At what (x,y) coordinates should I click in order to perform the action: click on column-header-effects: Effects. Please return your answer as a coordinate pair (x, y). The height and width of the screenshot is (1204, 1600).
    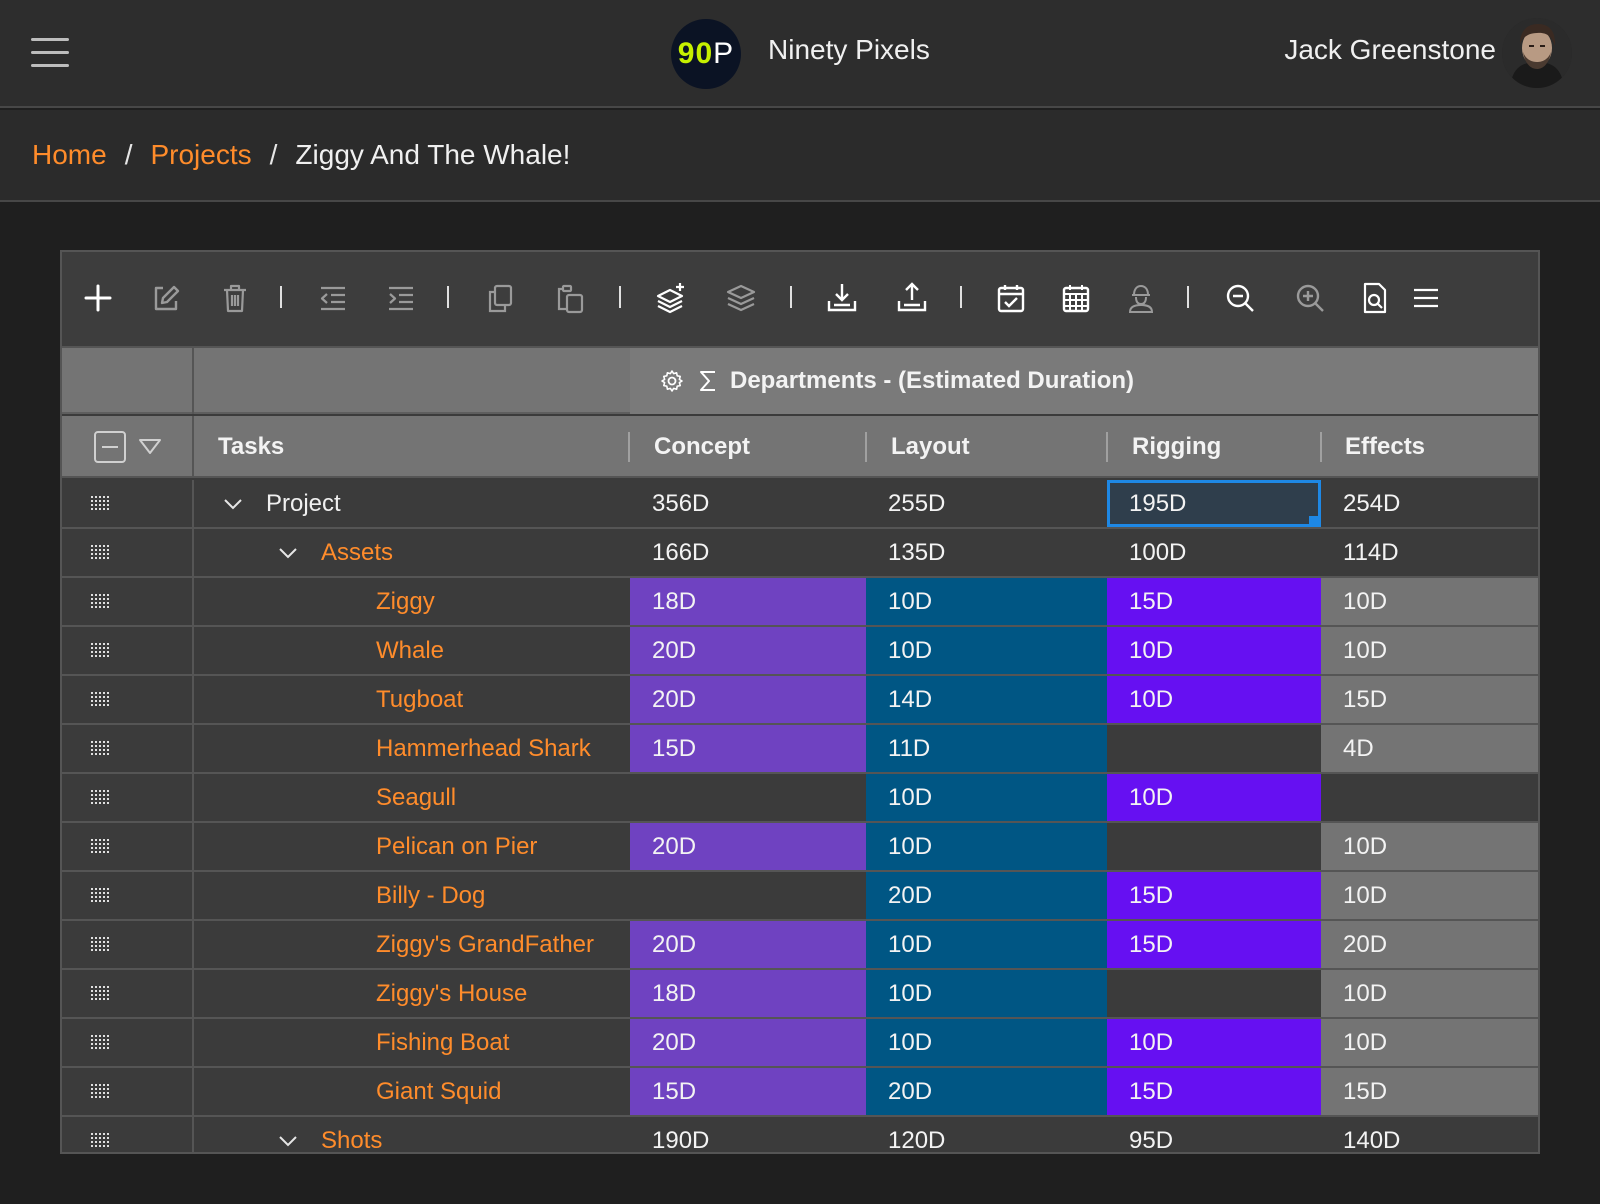
    Looking at the image, I should click on (1440, 447).